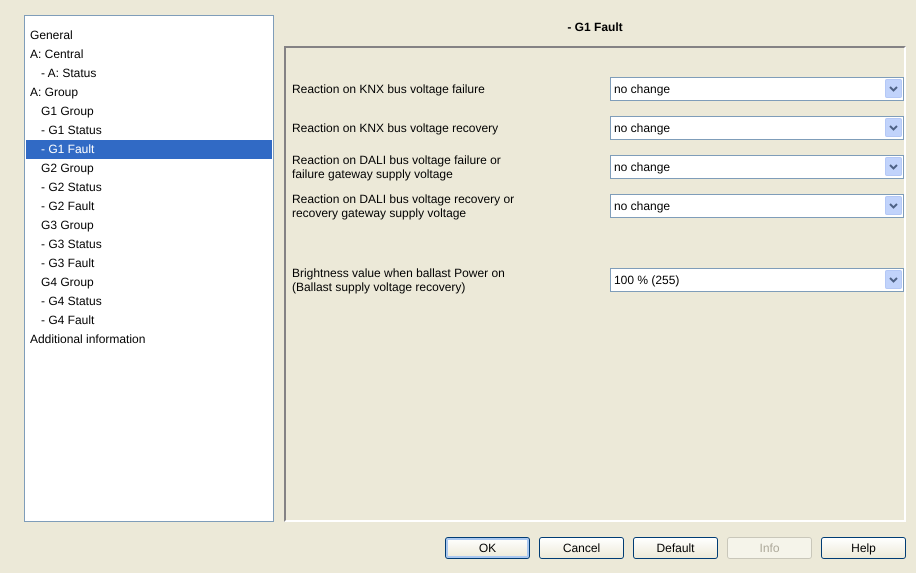 The image size is (916, 573). What do you see at coordinates (757, 280) in the screenshot?
I see `dropdown: 100 % (255)` at bounding box center [757, 280].